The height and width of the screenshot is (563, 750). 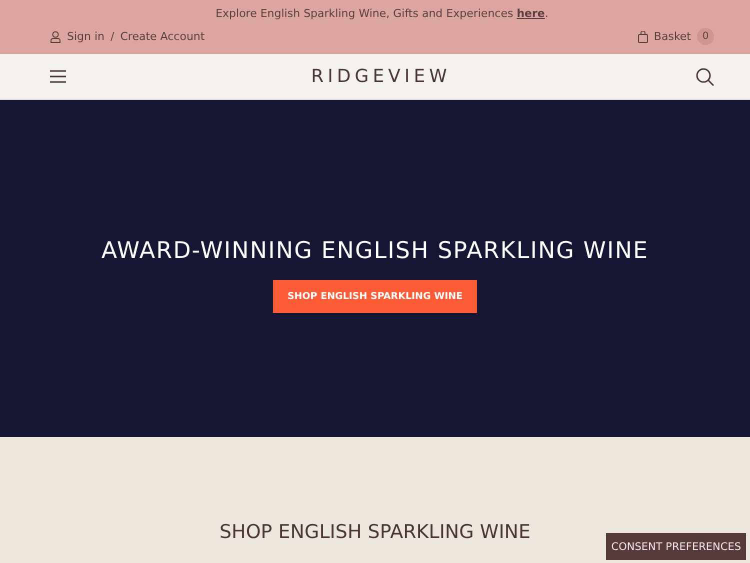 What do you see at coordinates (86, 36) in the screenshot?
I see `sign-in-link: Sign in` at bounding box center [86, 36].